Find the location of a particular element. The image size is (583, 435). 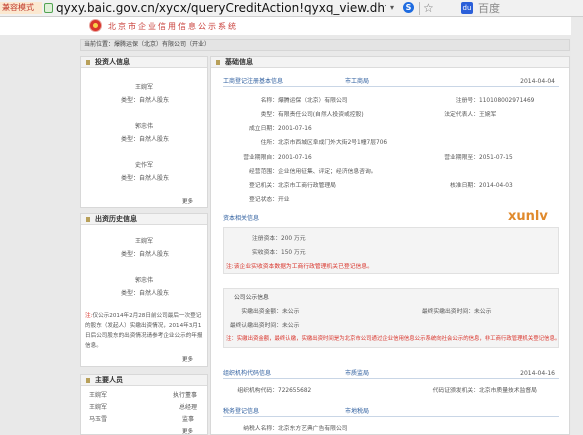

history-name: 王婉军 is located at coordinates (144, 240).